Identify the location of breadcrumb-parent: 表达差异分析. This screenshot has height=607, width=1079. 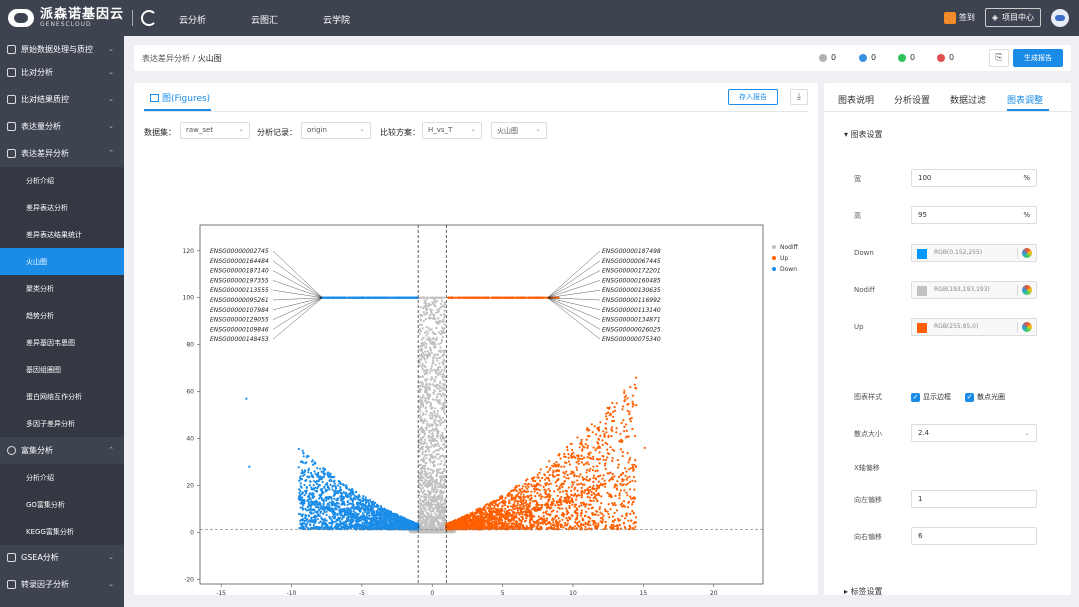
(166, 58).